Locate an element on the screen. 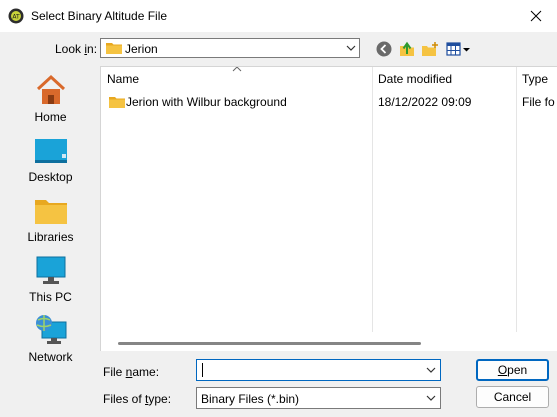  column-header-type: Type is located at coordinates (535, 79).